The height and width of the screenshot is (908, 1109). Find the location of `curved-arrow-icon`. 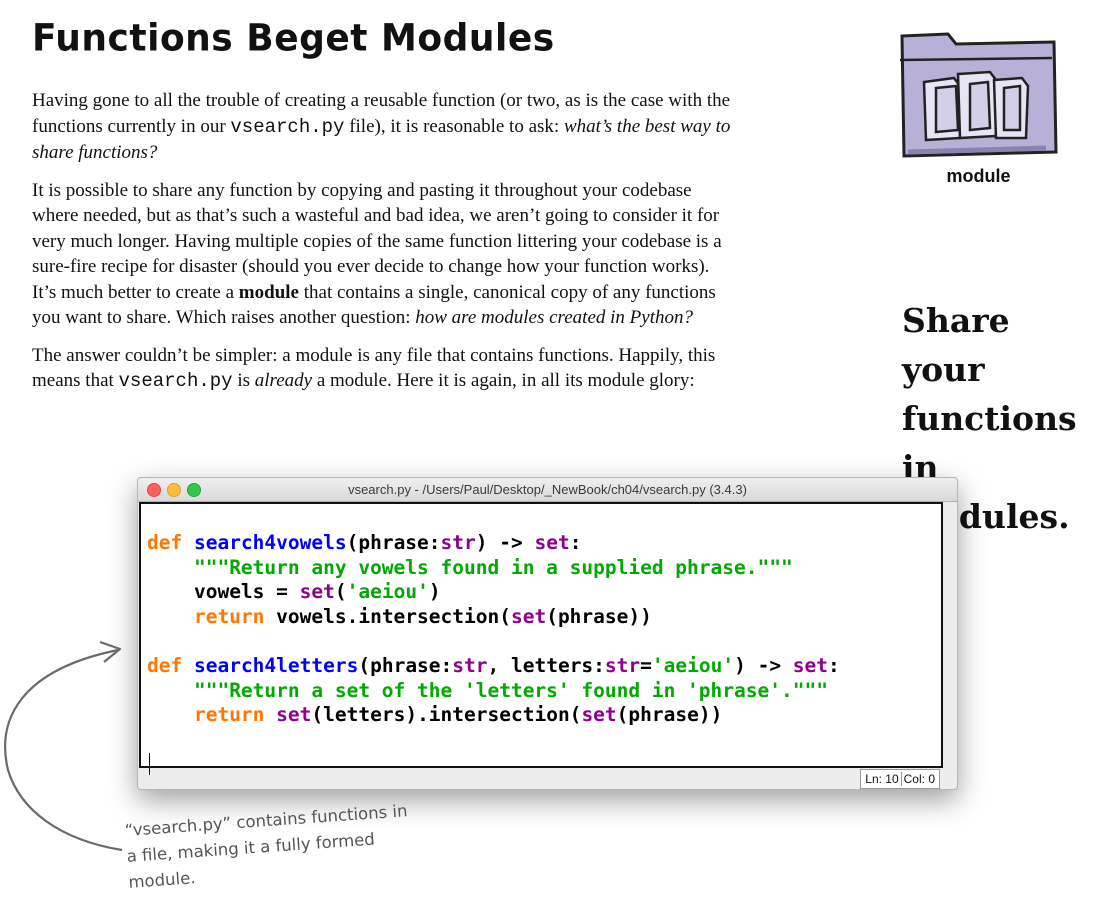

curved-arrow-icon is located at coordinates (63, 746).